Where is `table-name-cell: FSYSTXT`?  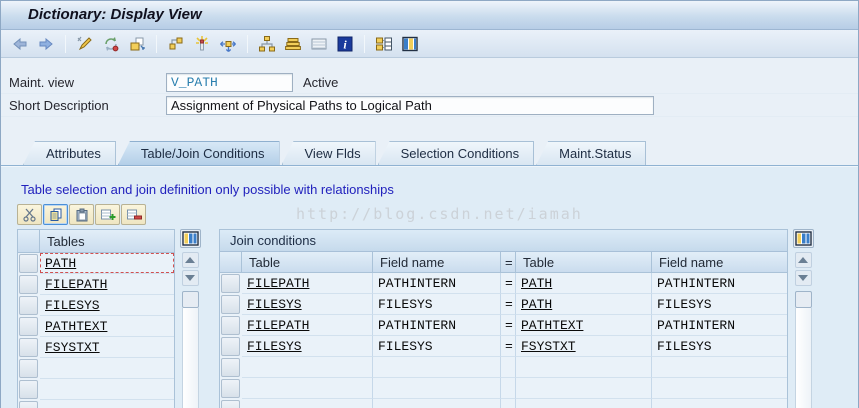
table-name-cell: FSYSTXT is located at coordinates (107, 347).